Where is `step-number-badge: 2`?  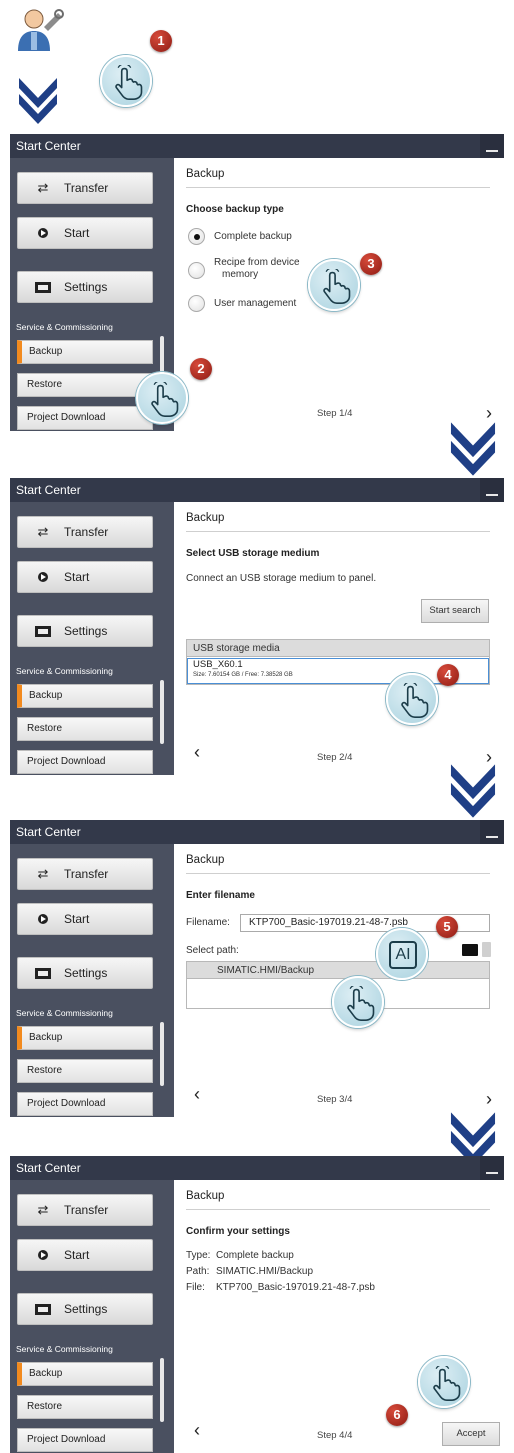 step-number-badge: 2 is located at coordinates (201, 369).